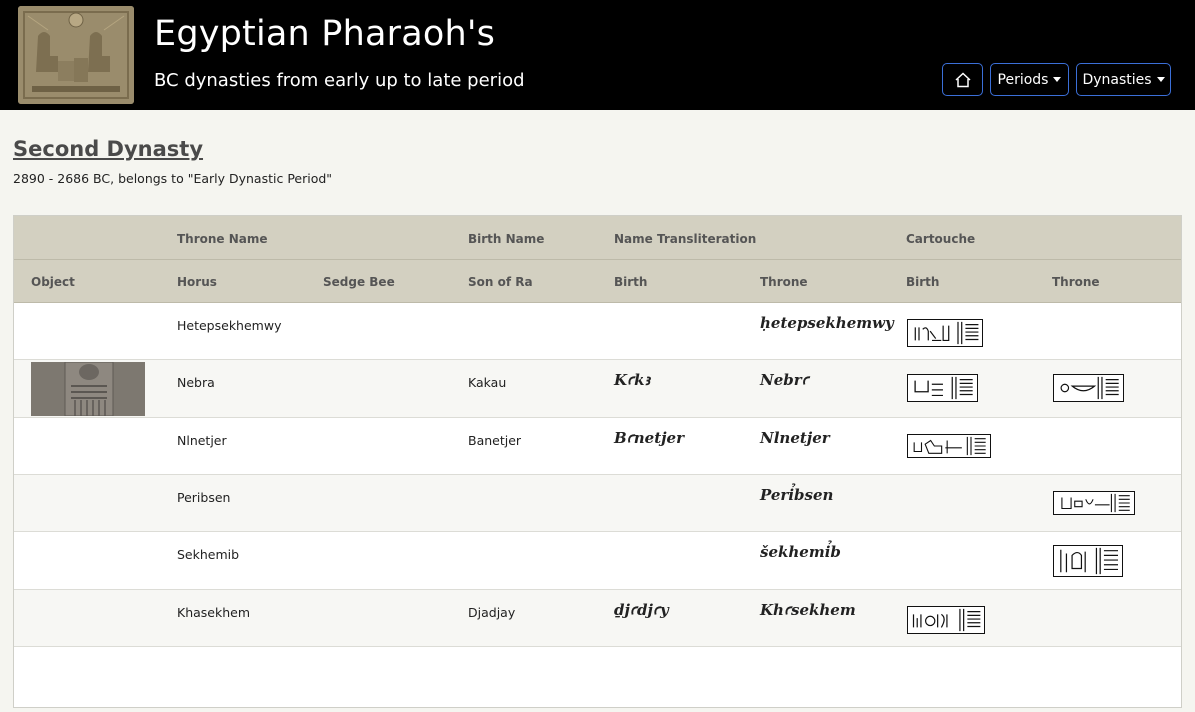  What do you see at coordinates (597, 503) in the screenshot?
I see `table-row: Peribsen Perỉbsen` at bounding box center [597, 503].